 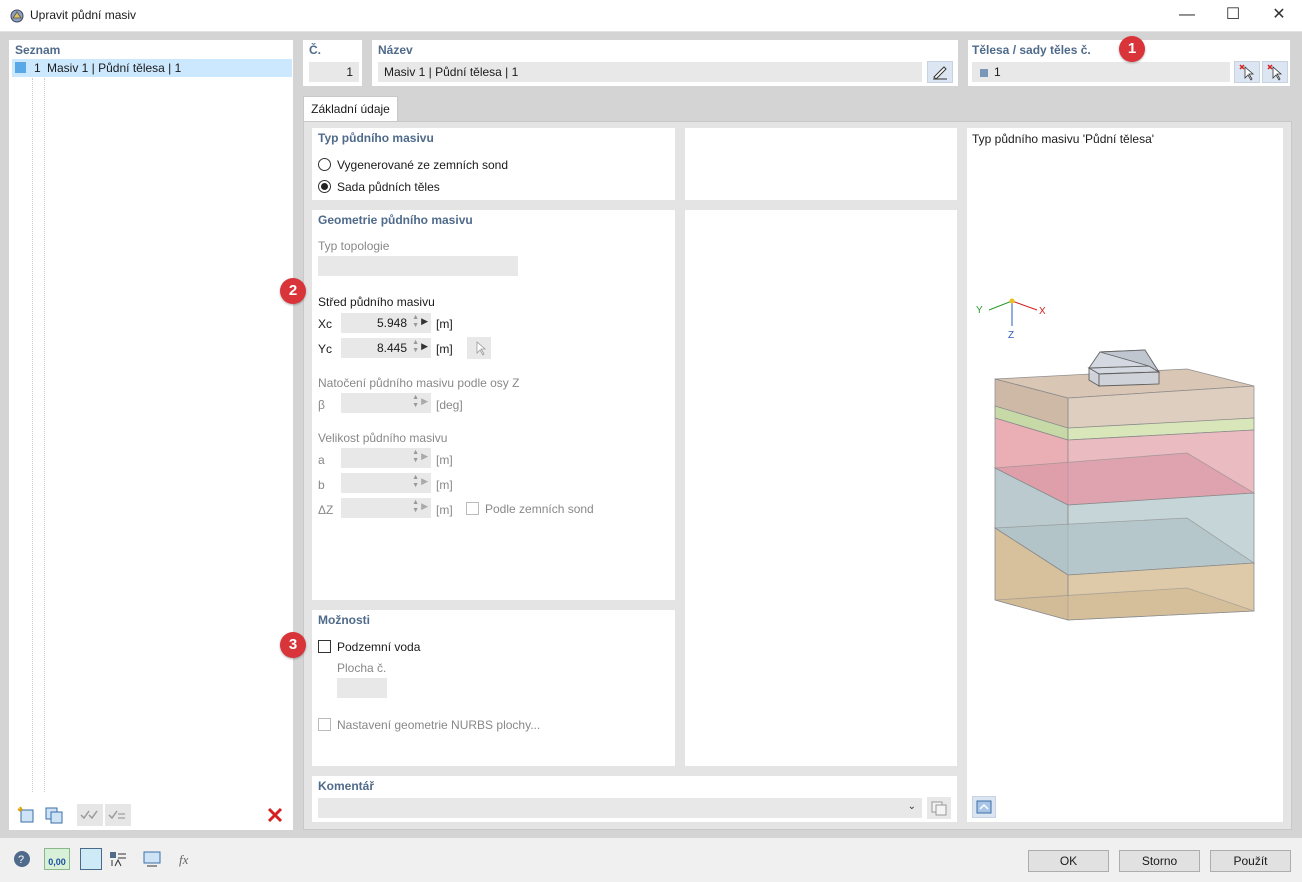 I want to click on x-axis-label: X, so click(x=1042, y=311).